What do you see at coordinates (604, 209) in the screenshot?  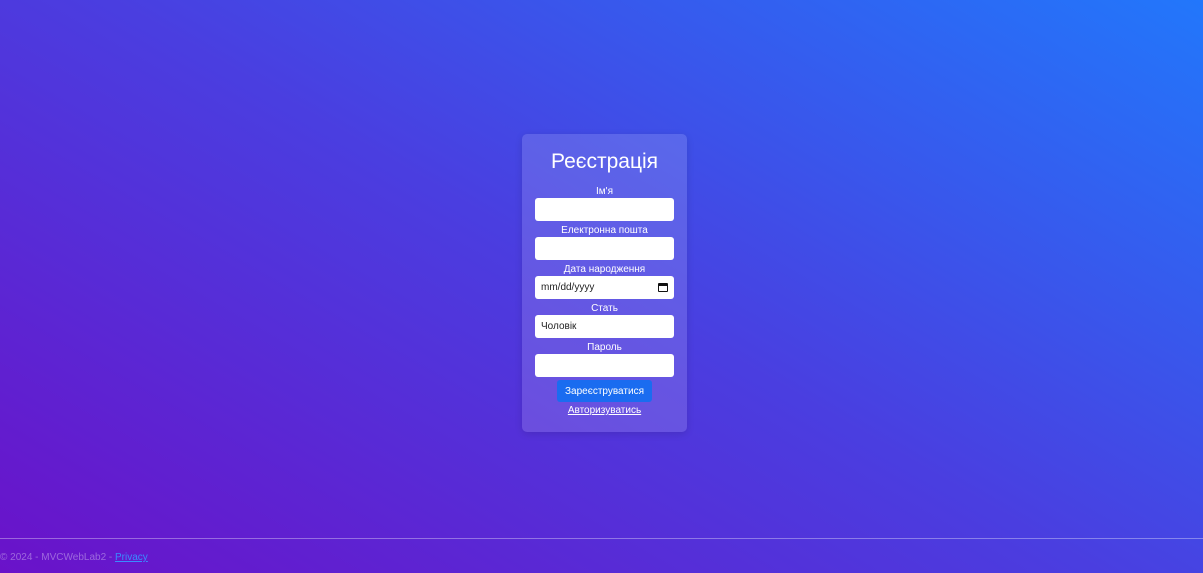 I see `name-input` at bounding box center [604, 209].